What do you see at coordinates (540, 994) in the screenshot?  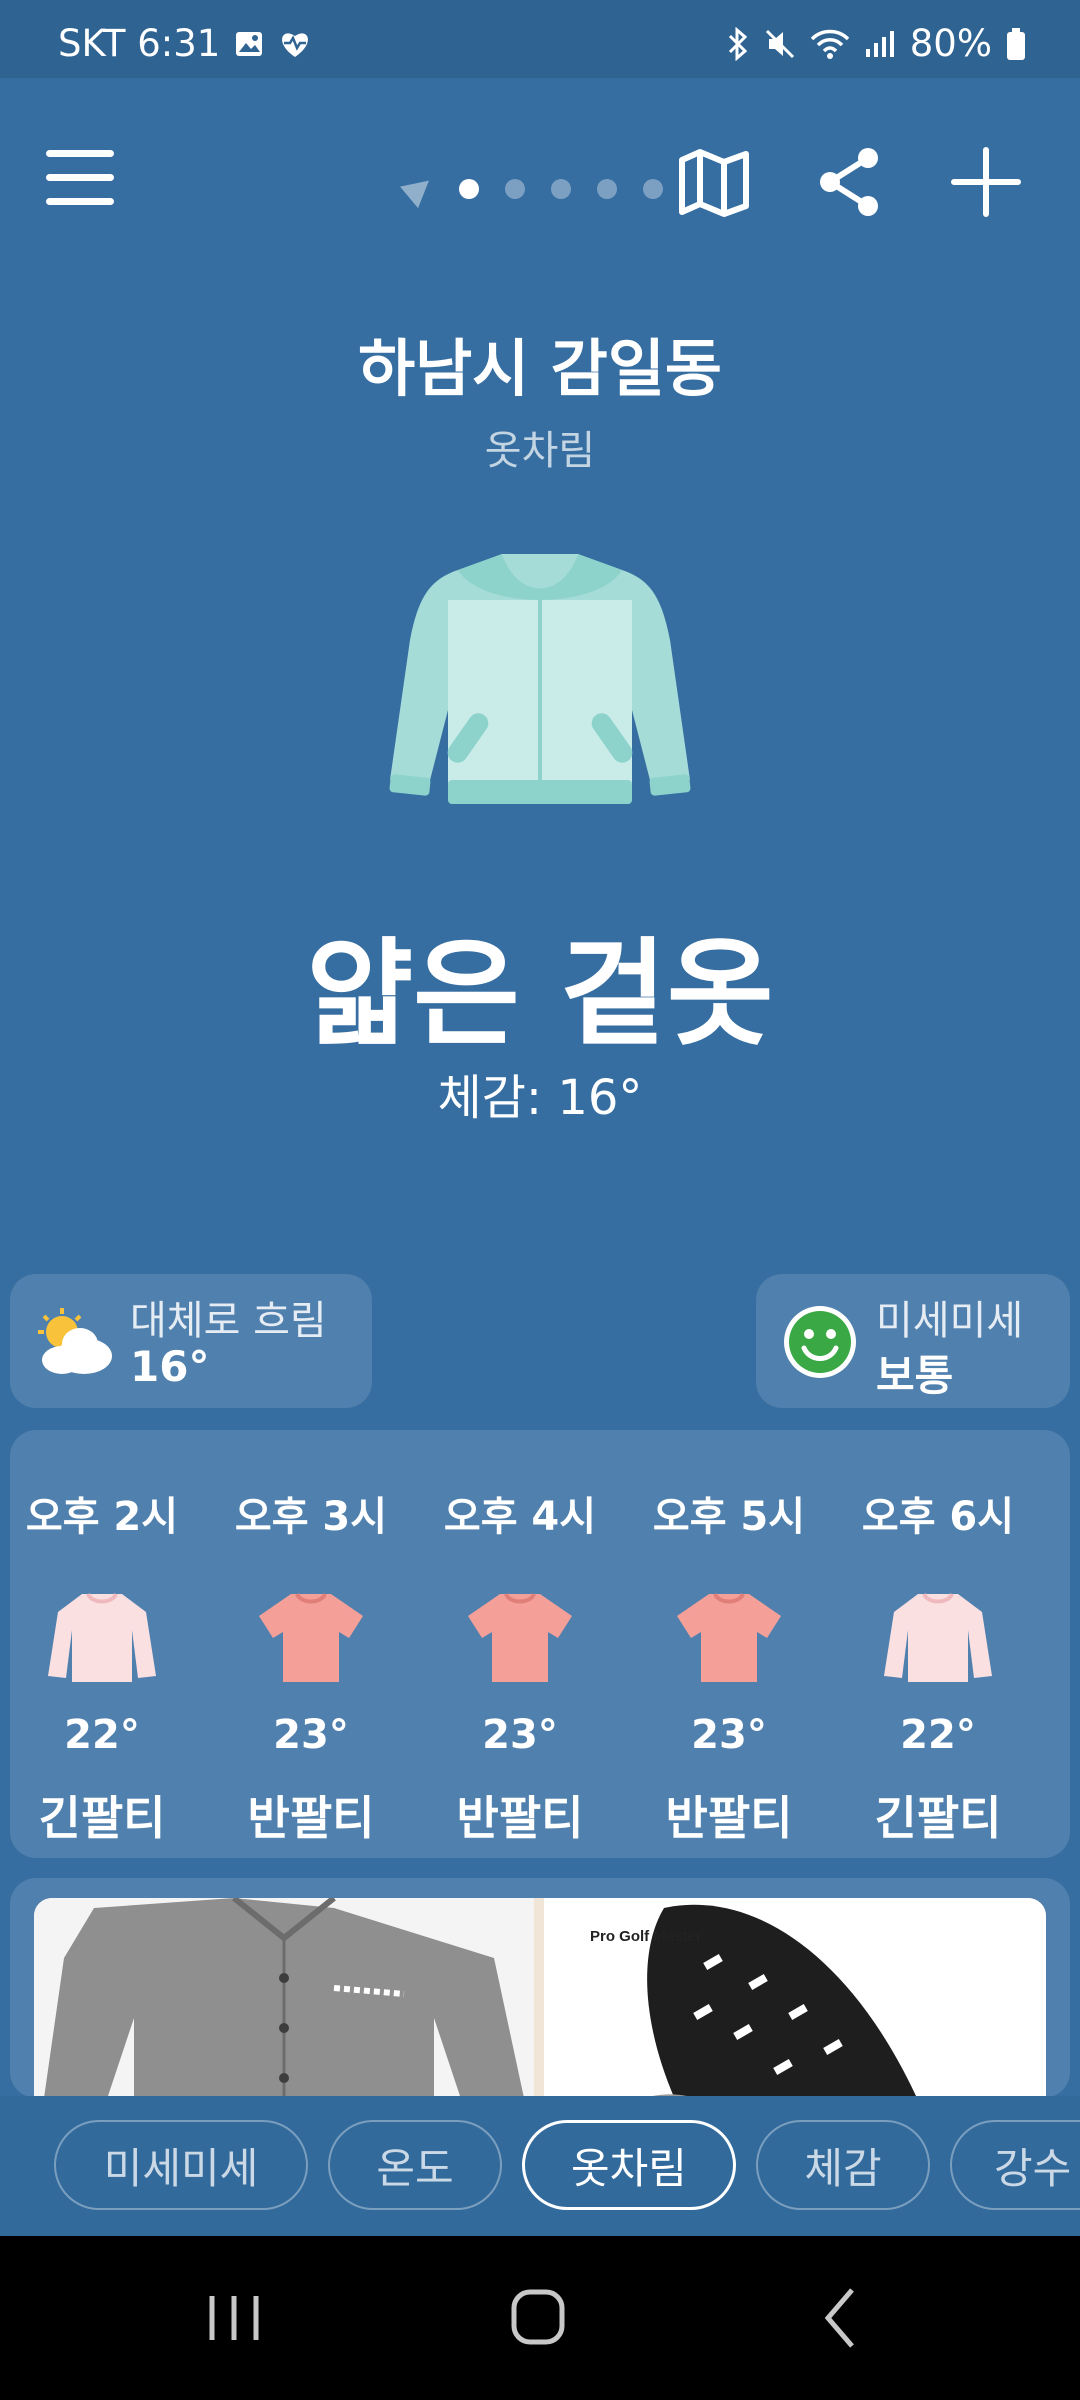 I see `outfit-recommendation: 얇은 겉옷` at bounding box center [540, 994].